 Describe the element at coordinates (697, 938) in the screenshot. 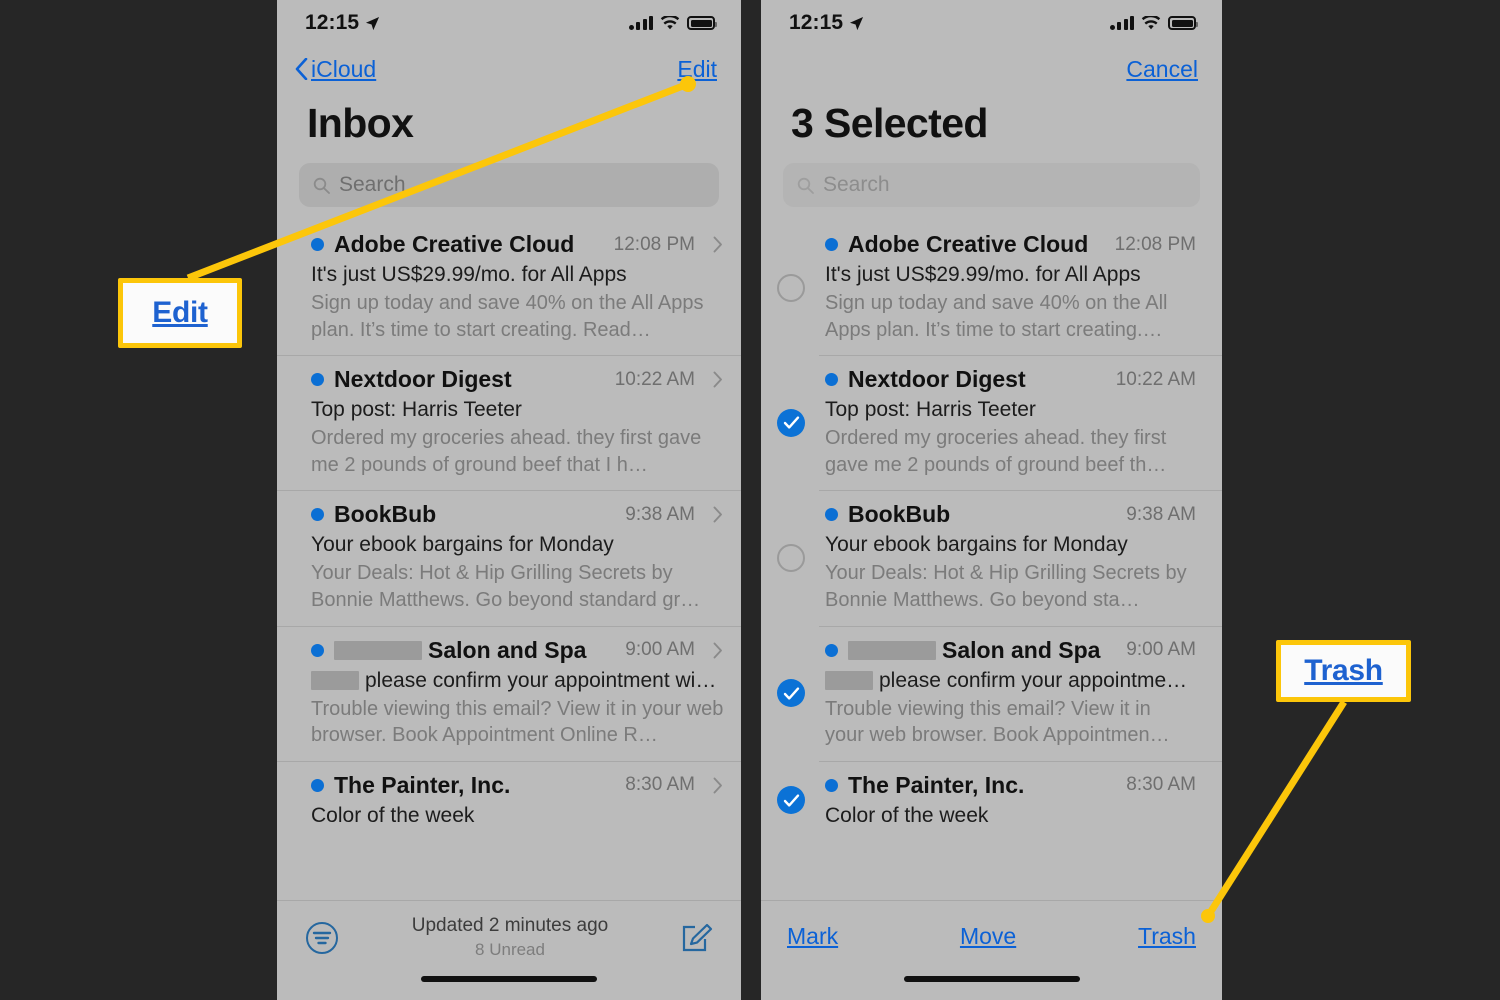

I see `compose-icon` at that location.